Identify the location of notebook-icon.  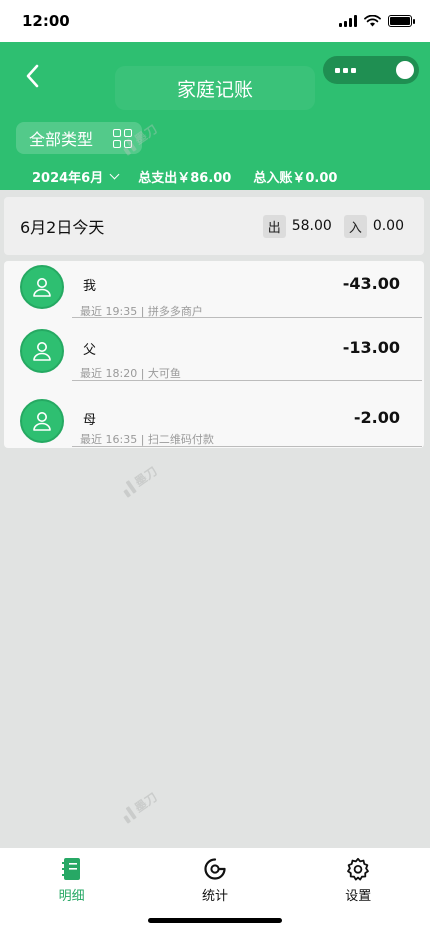
(70, 868).